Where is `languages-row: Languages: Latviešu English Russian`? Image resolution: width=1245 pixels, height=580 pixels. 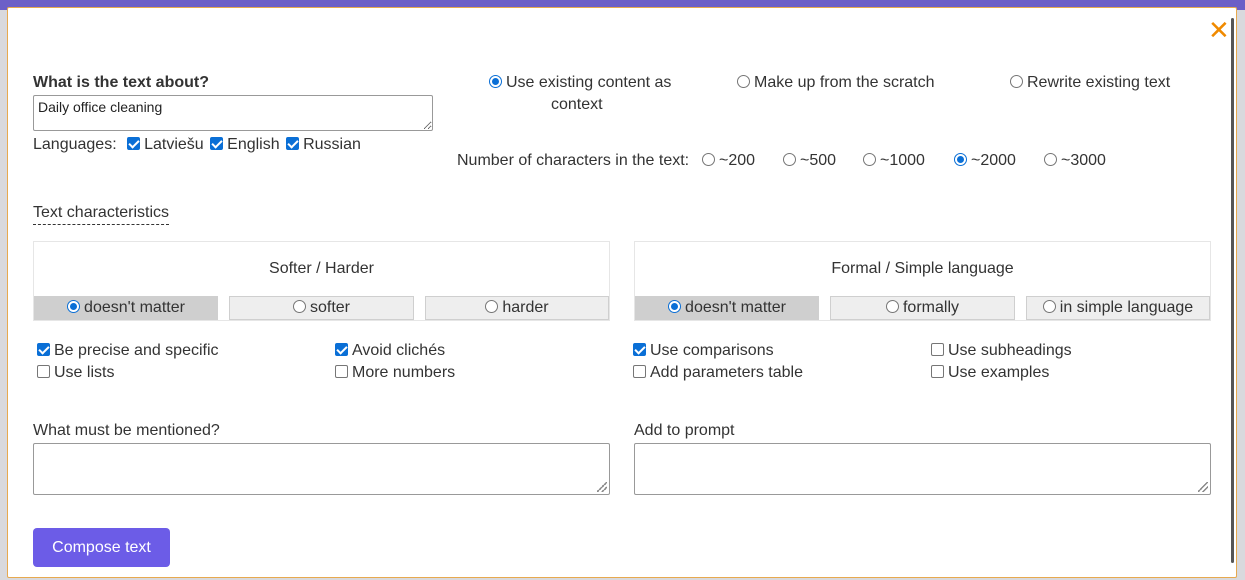 languages-row: Languages: Latviešu English Russian is located at coordinates (197, 145).